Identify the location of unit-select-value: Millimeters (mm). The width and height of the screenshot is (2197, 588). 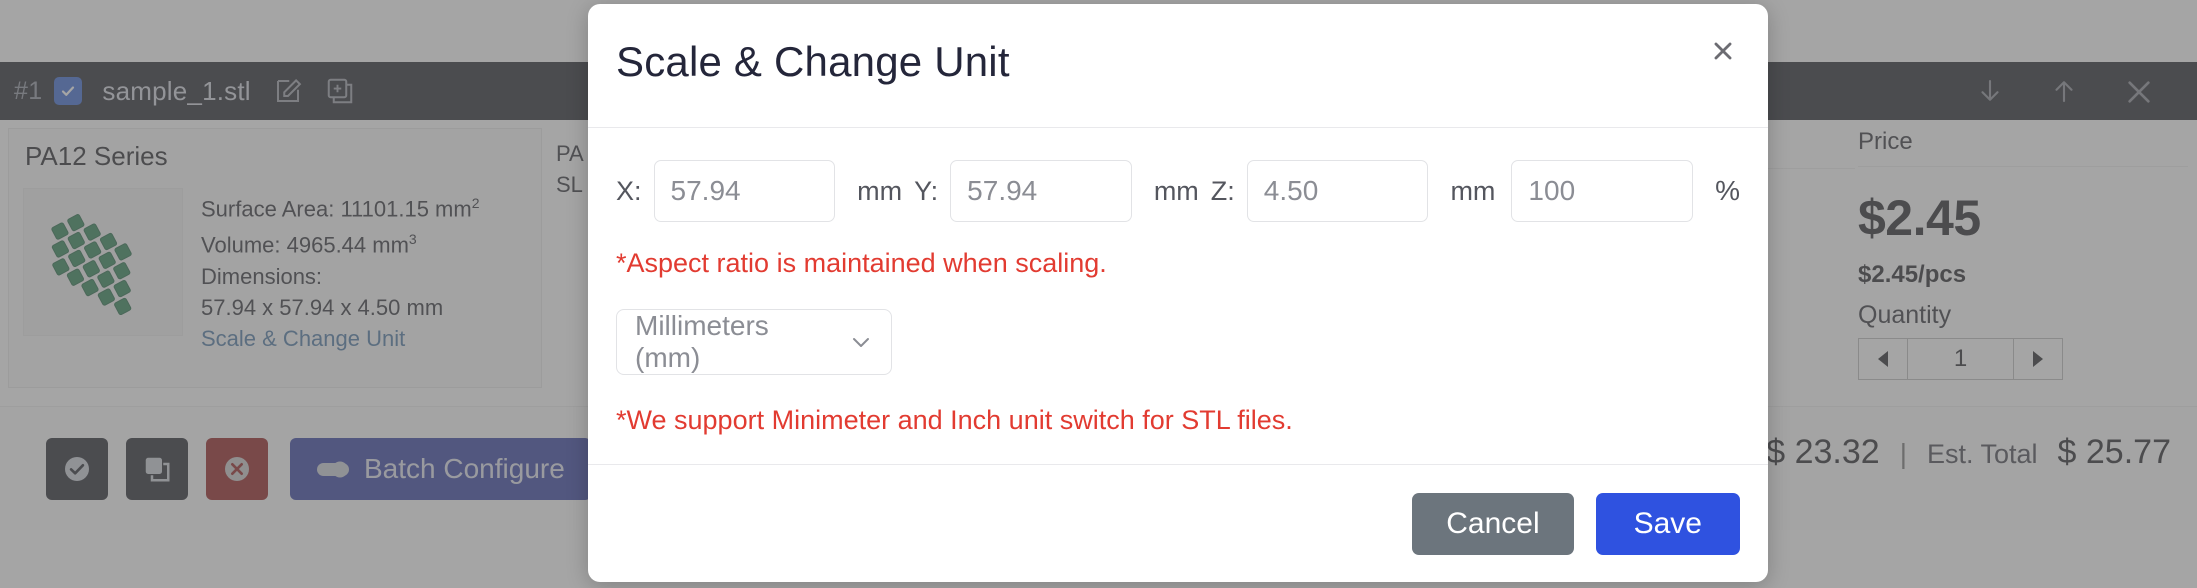
(702, 341).